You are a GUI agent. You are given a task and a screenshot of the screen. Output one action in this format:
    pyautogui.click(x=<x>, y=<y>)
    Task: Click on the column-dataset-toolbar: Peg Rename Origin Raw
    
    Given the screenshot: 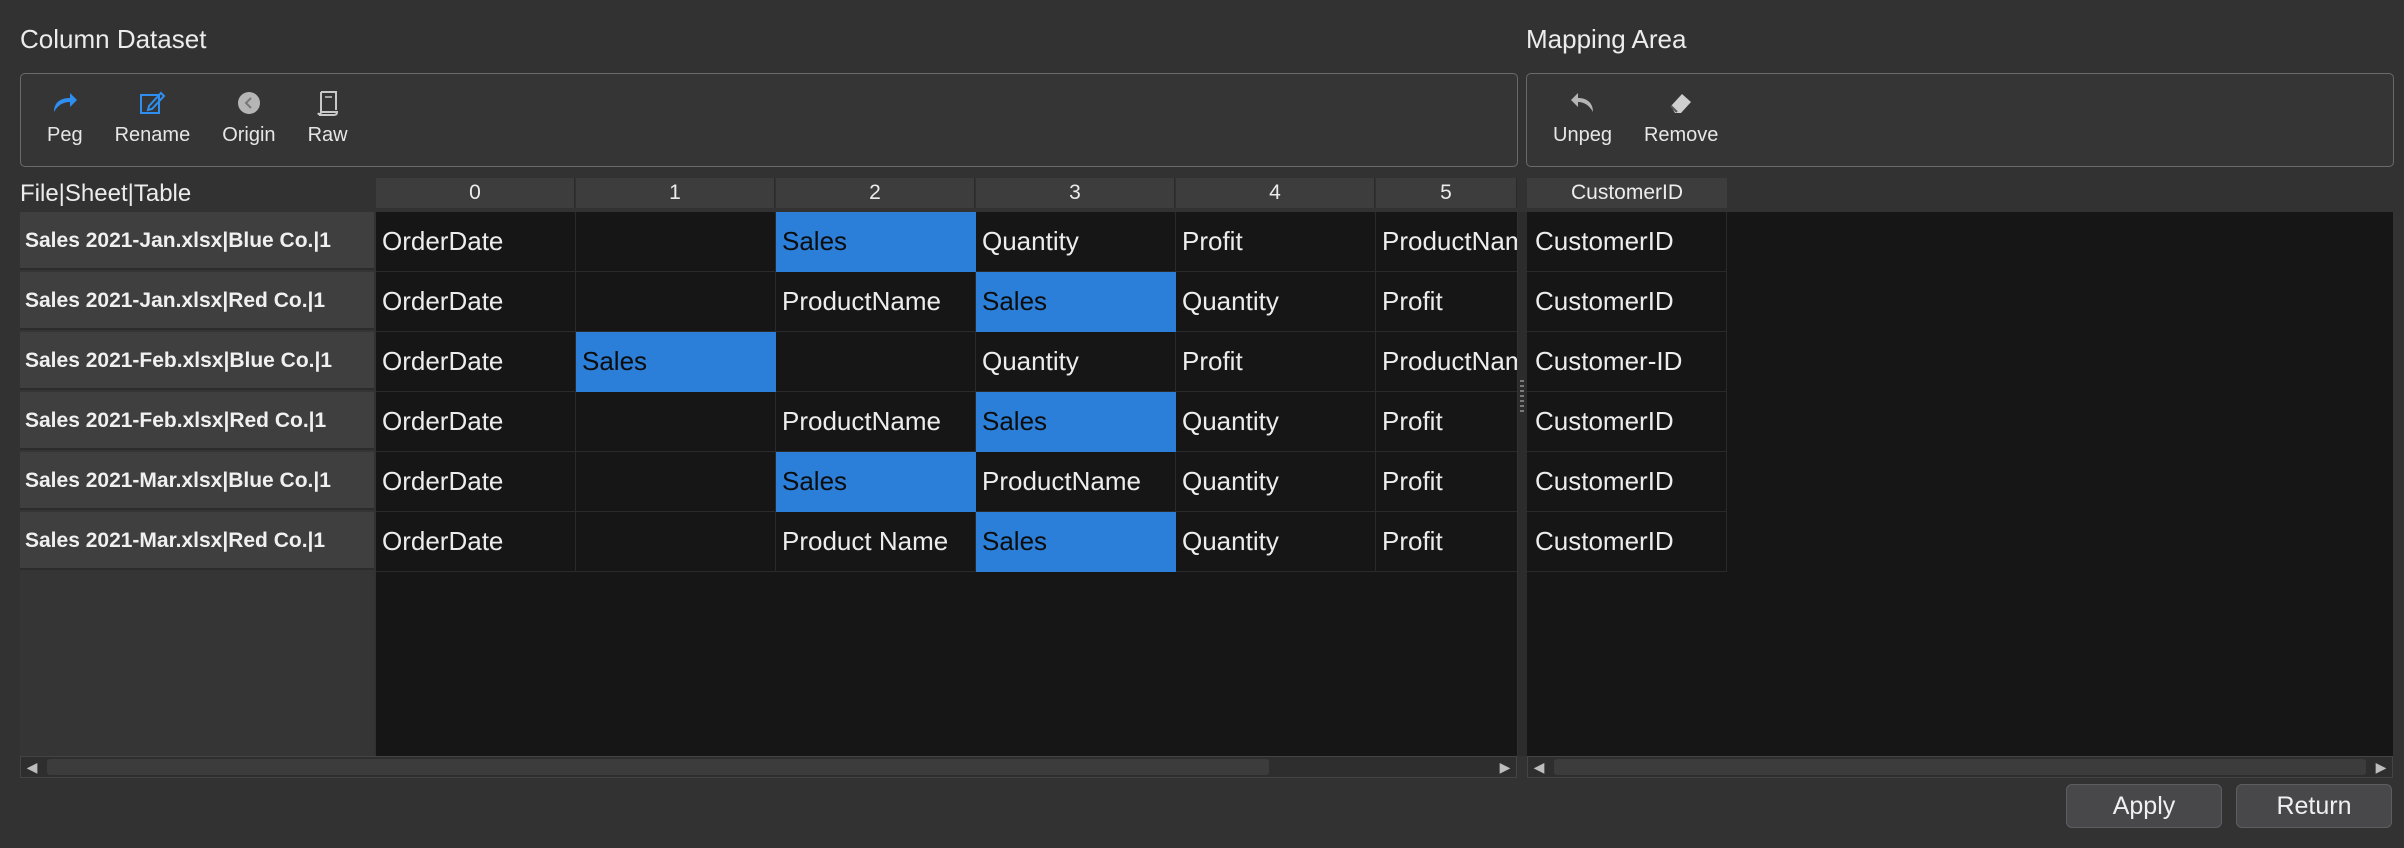 What is the action you would take?
    pyautogui.click(x=769, y=120)
    